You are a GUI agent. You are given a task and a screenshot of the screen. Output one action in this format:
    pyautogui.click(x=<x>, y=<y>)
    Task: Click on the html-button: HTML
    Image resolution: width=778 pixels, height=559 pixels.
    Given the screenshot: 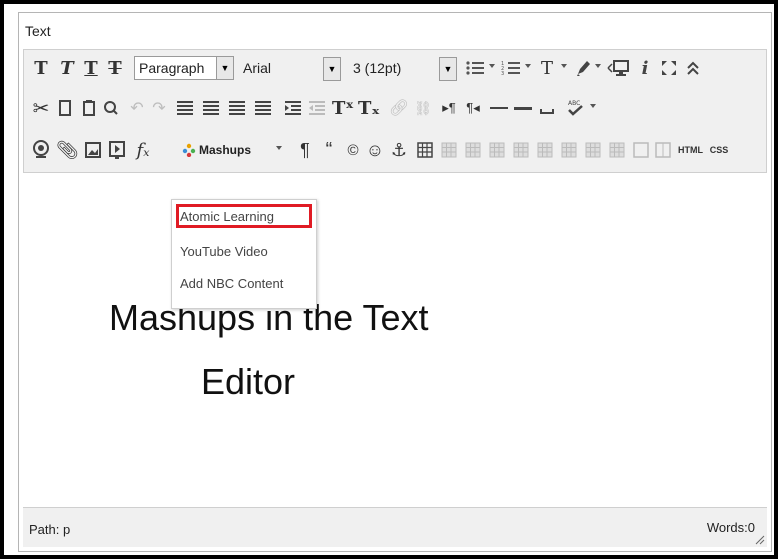 What is the action you would take?
    pyautogui.click(x=690, y=150)
    